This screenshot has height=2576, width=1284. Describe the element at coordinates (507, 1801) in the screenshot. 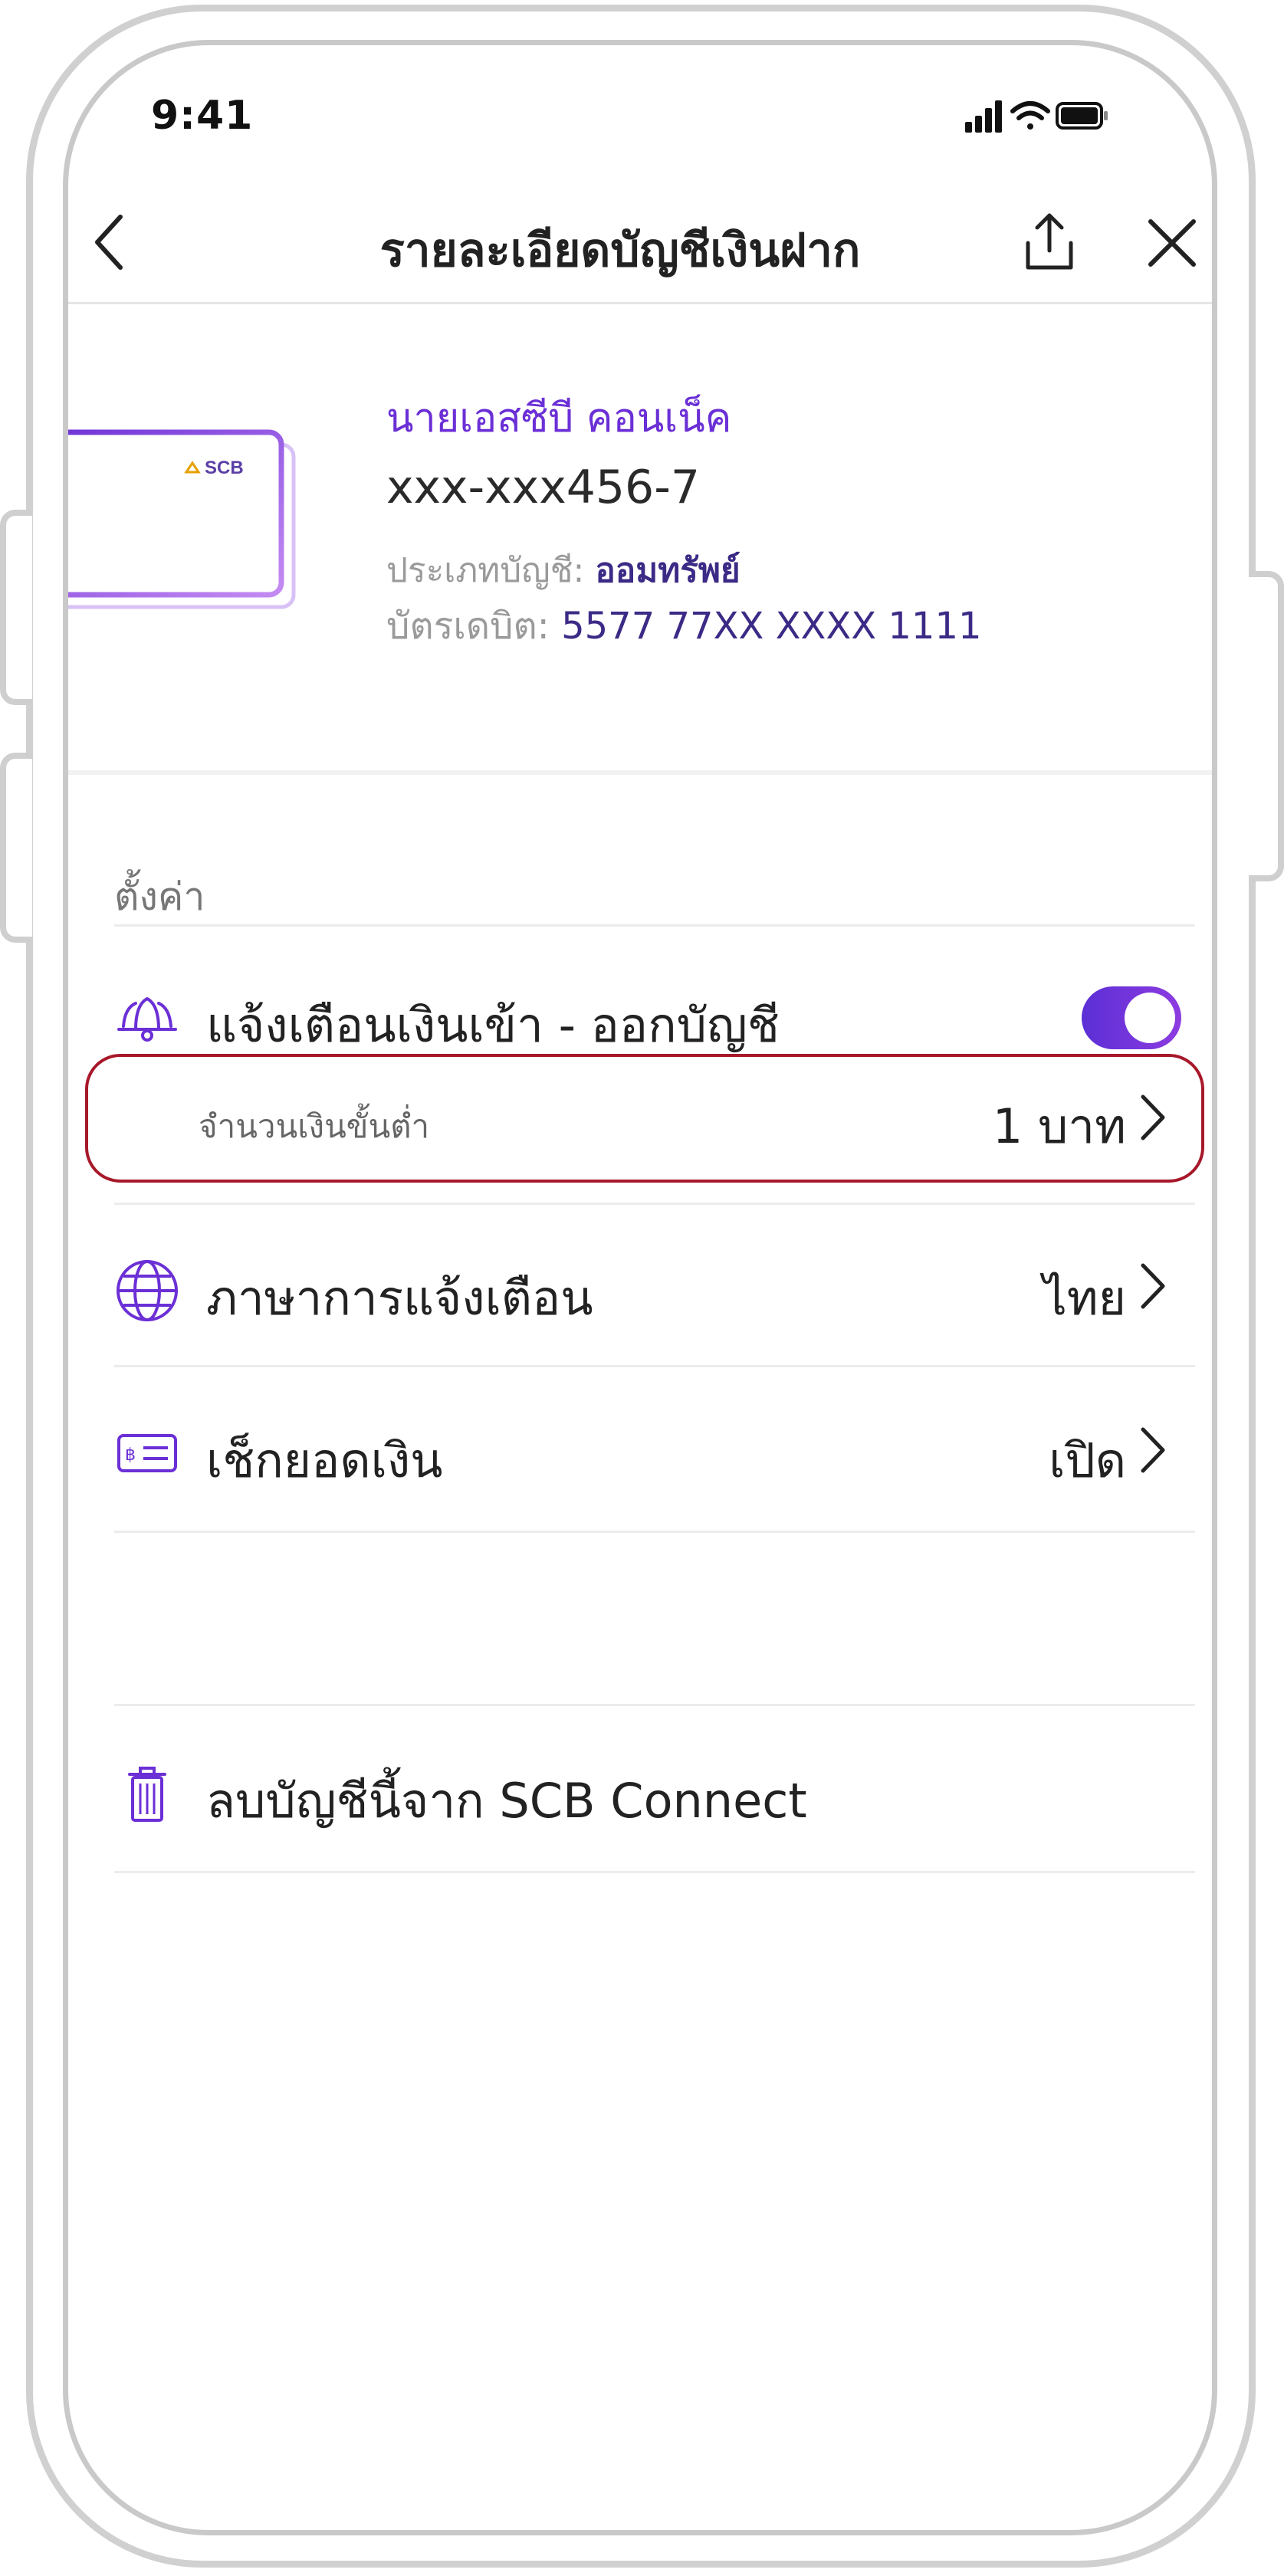

I see `remove-account-button: ลบบัญชีนี้จาก SCB Connect` at that location.